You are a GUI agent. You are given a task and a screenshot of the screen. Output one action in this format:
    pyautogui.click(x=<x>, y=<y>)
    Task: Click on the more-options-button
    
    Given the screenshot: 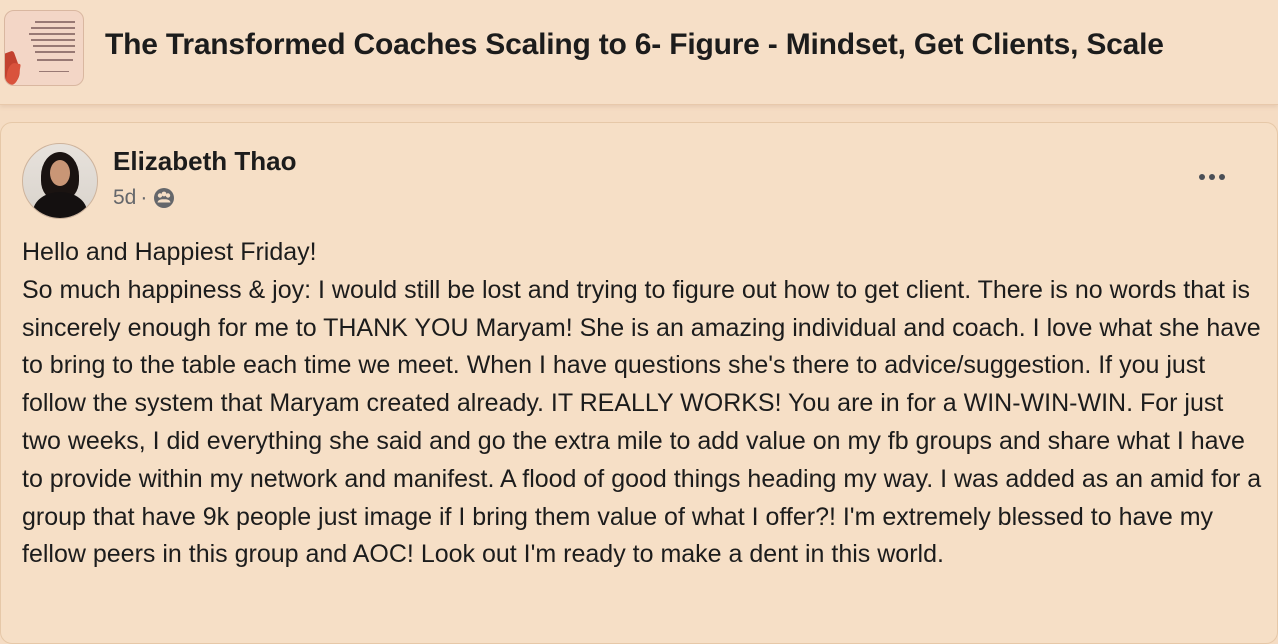 What is the action you would take?
    pyautogui.click(x=1212, y=177)
    